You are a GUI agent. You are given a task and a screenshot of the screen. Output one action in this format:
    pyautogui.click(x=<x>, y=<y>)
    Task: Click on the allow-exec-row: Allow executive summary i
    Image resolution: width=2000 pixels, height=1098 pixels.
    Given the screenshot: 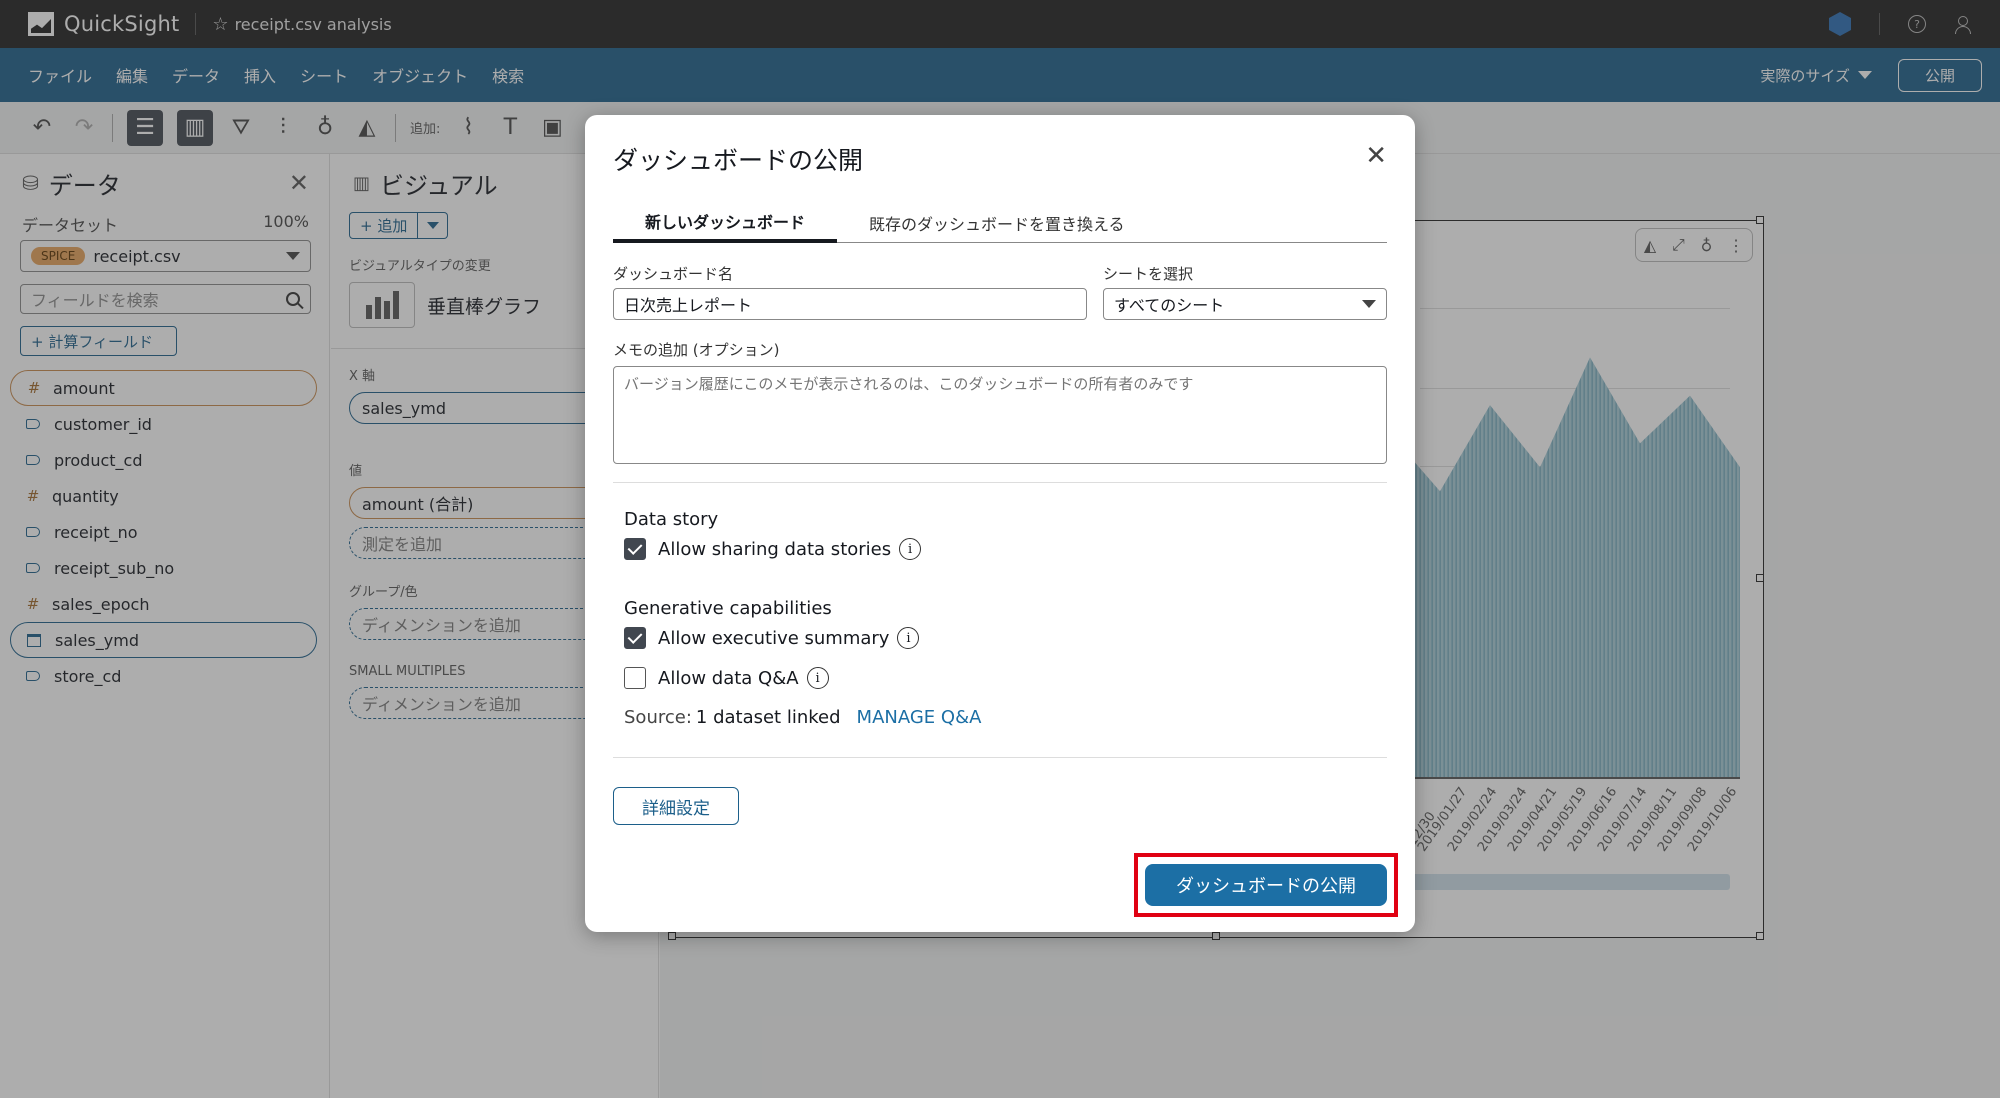 What is the action you would take?
    pyautogui.click(x=772, y=638)
    